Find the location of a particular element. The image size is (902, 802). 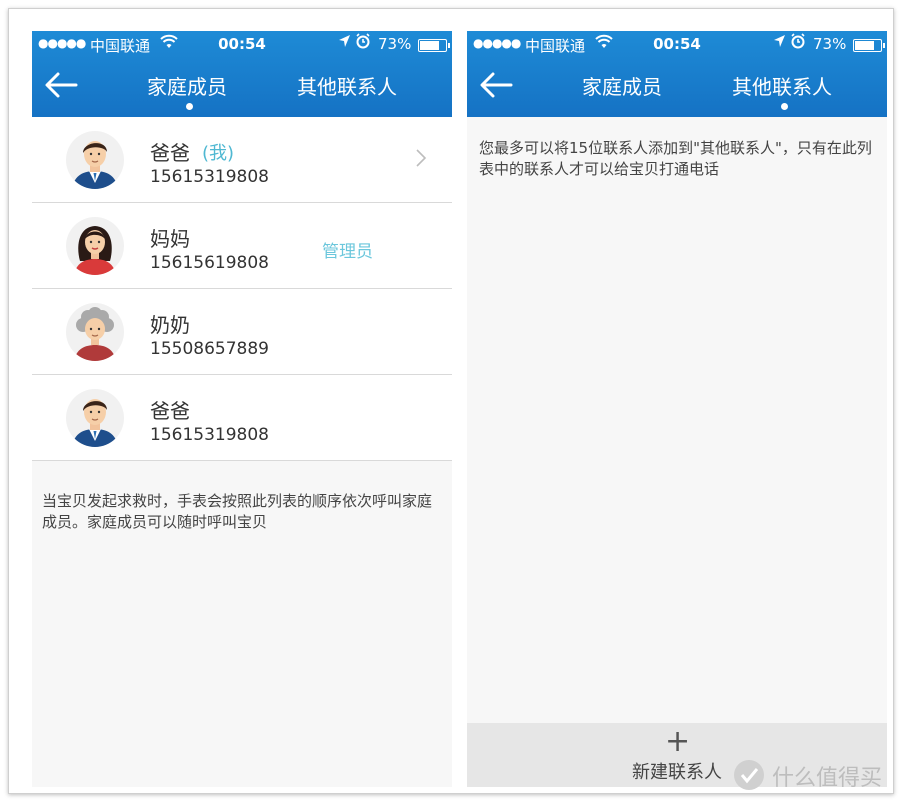

woman-avatar is located at coordinates (95, 246).